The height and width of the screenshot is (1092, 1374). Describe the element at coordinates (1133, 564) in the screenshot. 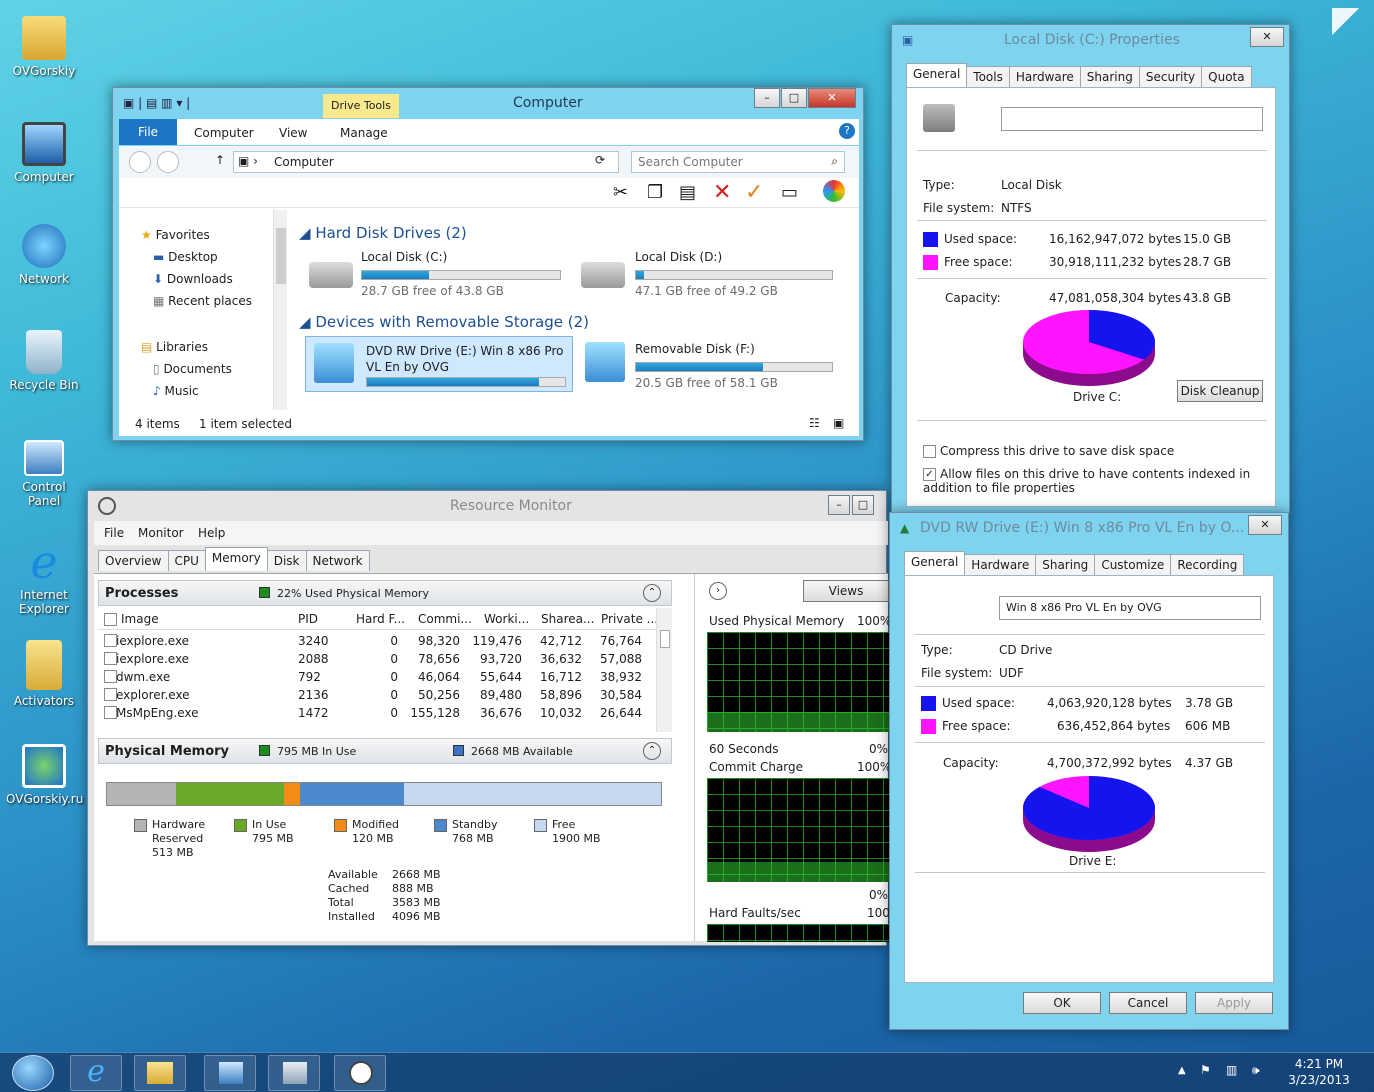

I see `tab-customize: Customize` at that location.